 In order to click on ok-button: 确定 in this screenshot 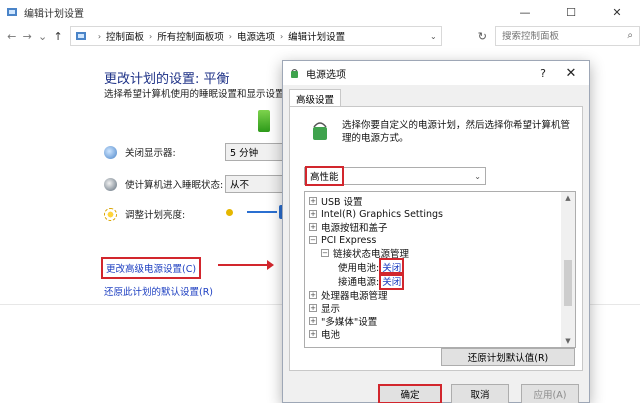, I will do `click(410, 393)`.